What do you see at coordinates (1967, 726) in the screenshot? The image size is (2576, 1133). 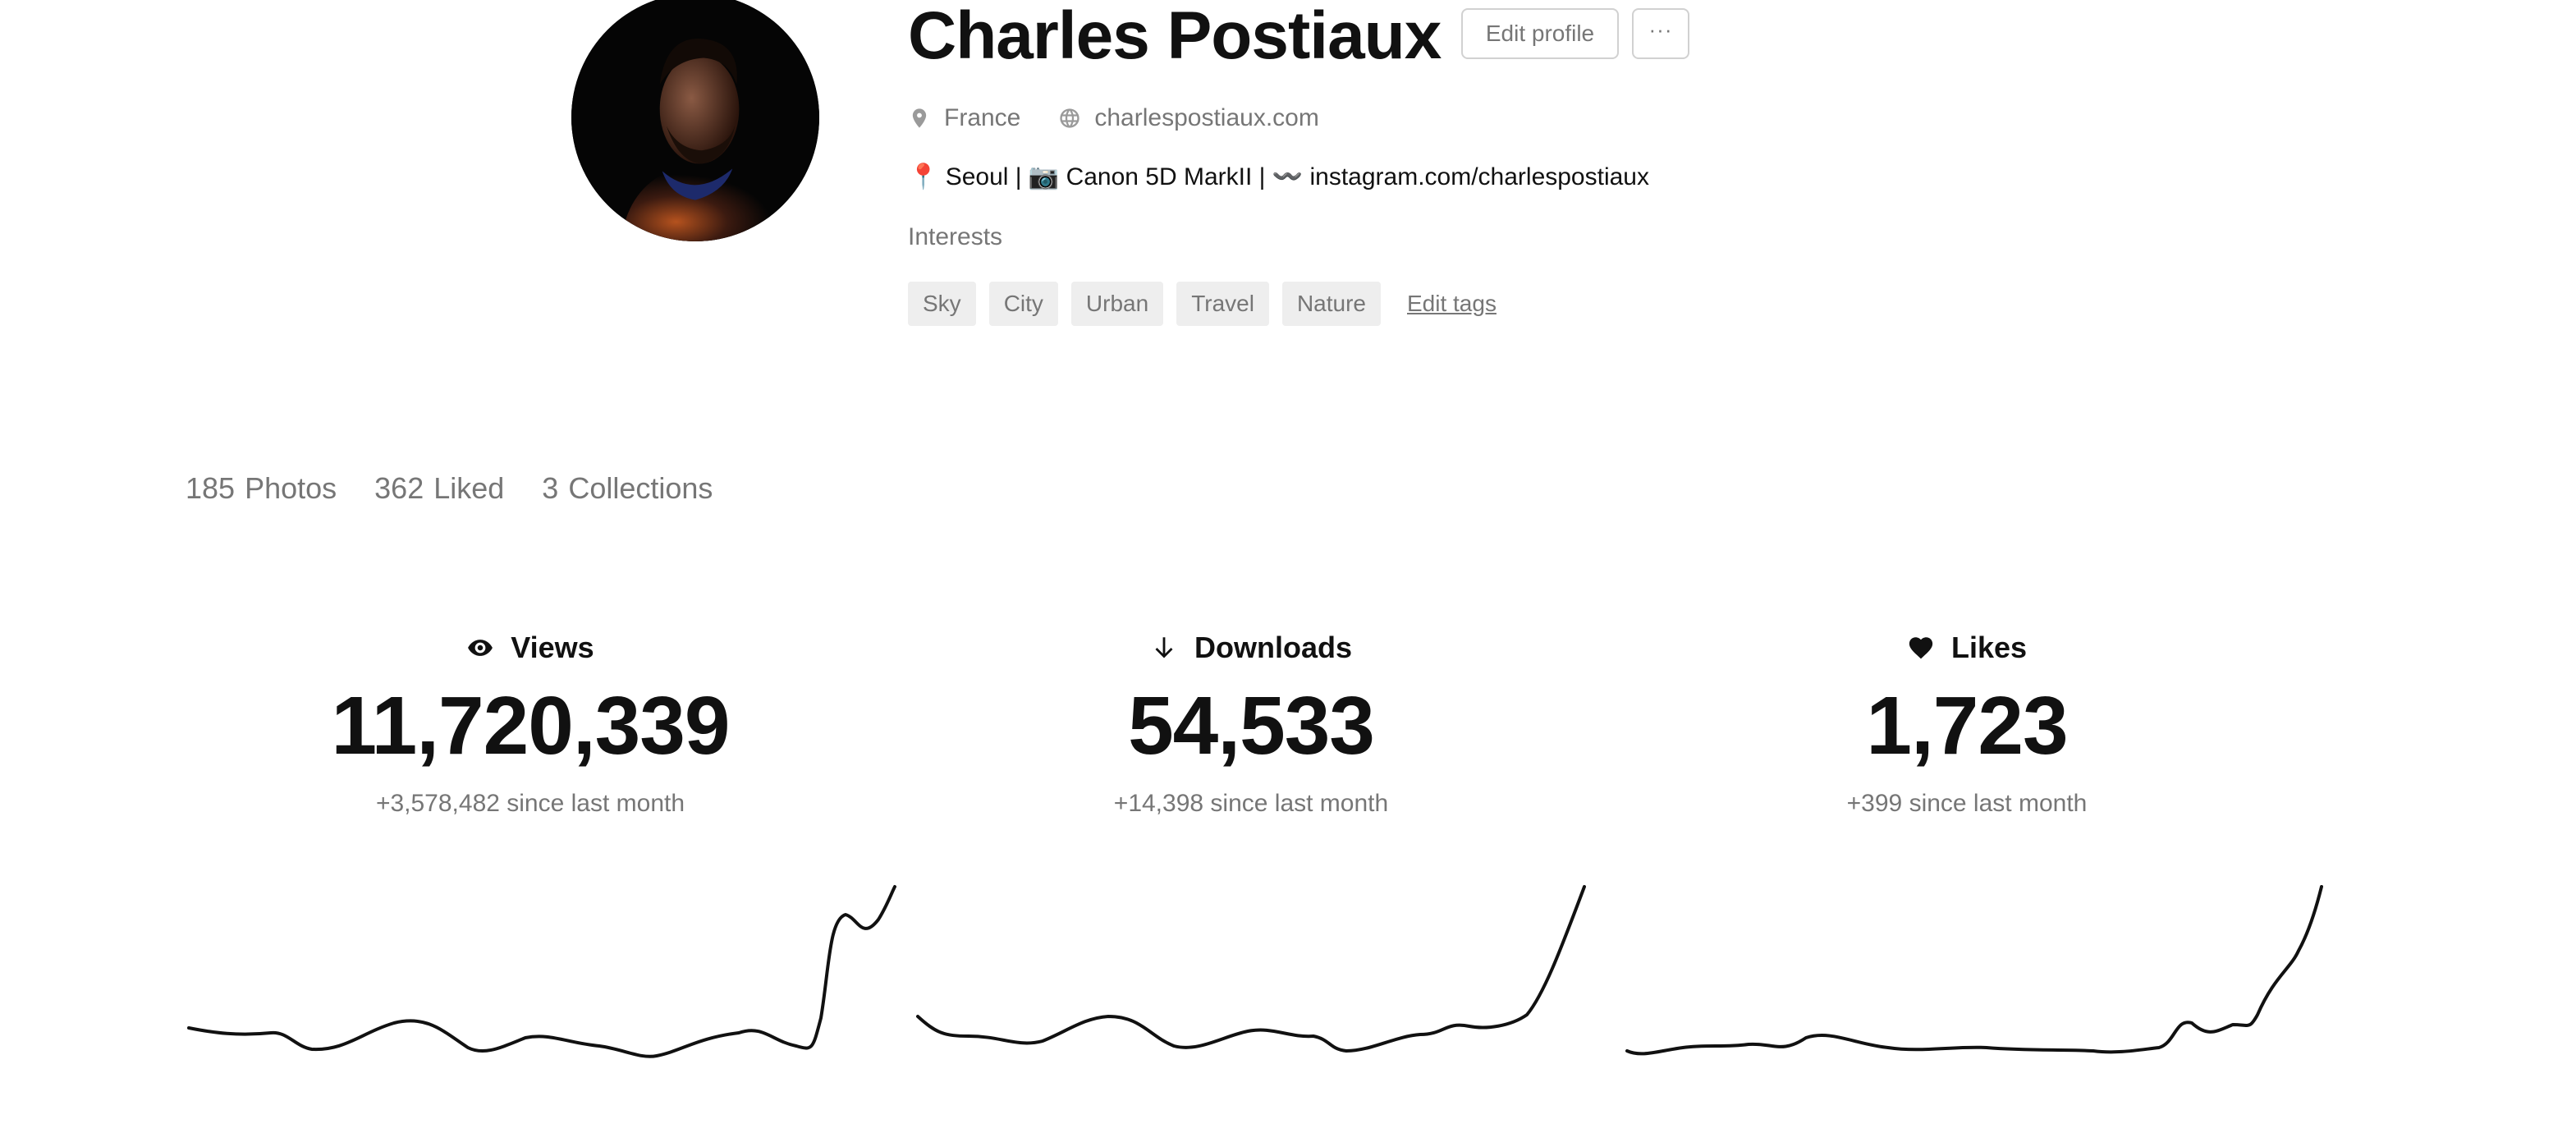 I see `likes-value: 1,723` at bounding box center [1967, 726].